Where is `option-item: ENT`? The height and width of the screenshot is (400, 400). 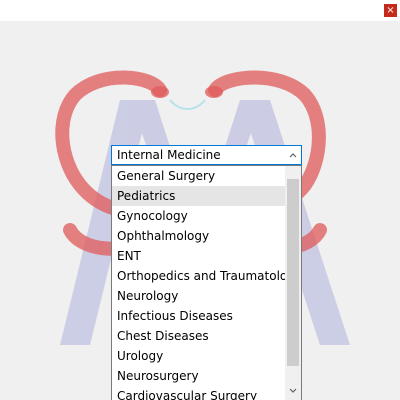
option-item: ENT is located at coordinates (199, 256).